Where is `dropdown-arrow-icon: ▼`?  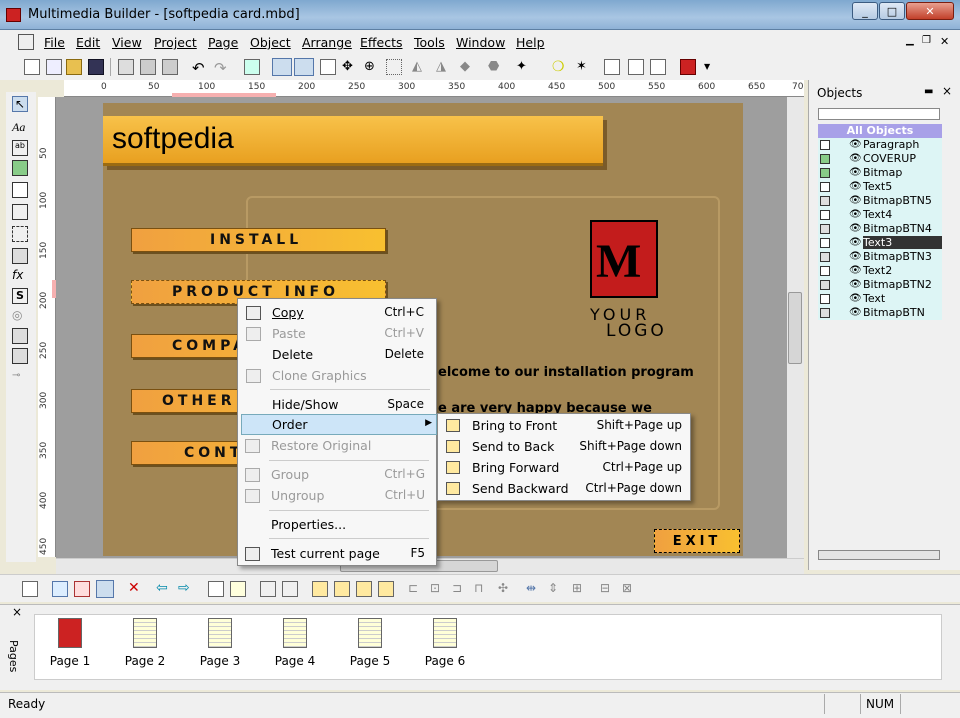
dropdown-arrow-icon: ▼ is located at coordinates (712, 70).